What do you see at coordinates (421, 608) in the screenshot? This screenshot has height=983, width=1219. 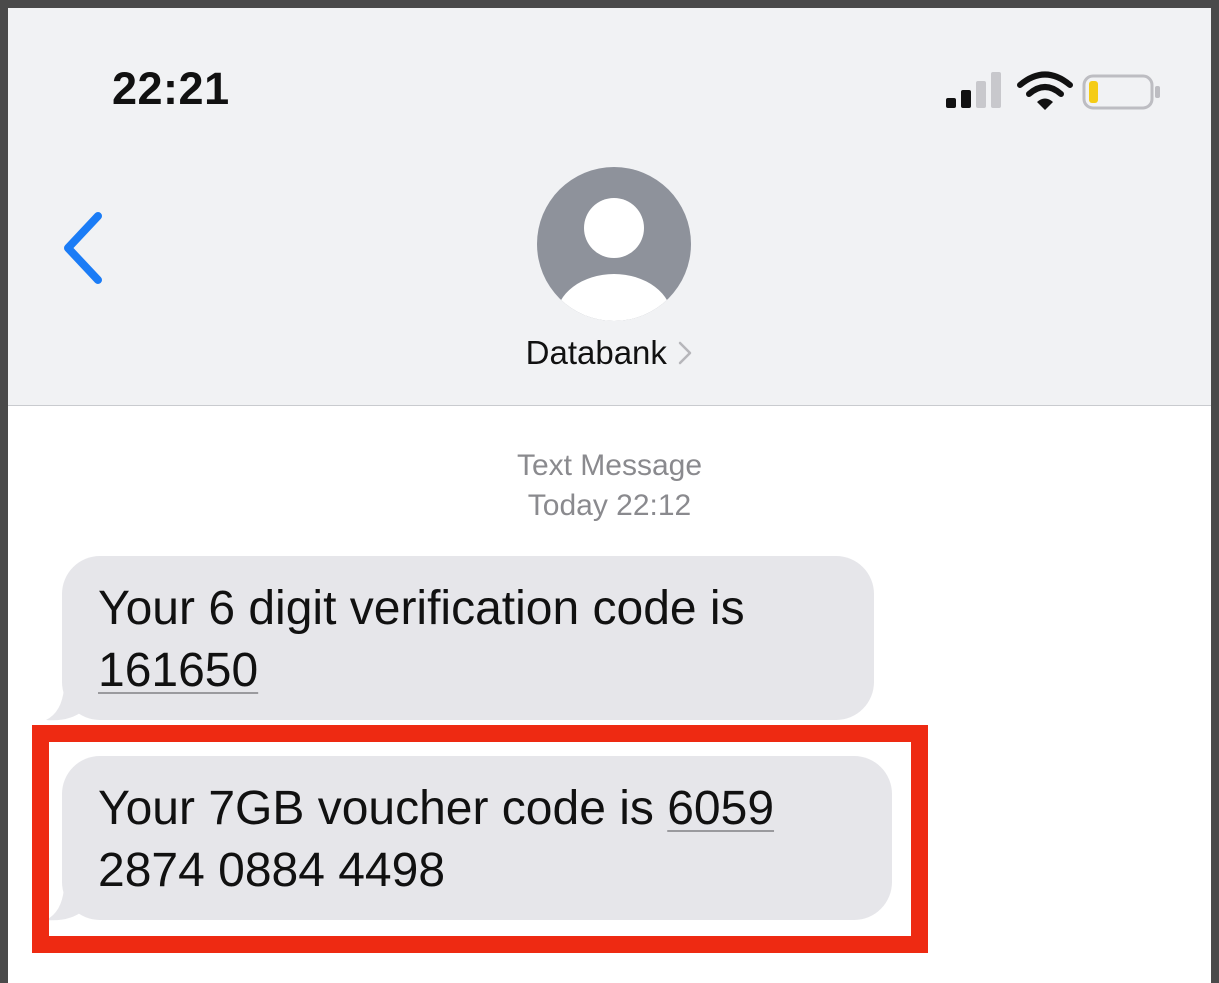 I see `message-text: Your 6 digit verification code is` at bounding box center [421, 608].